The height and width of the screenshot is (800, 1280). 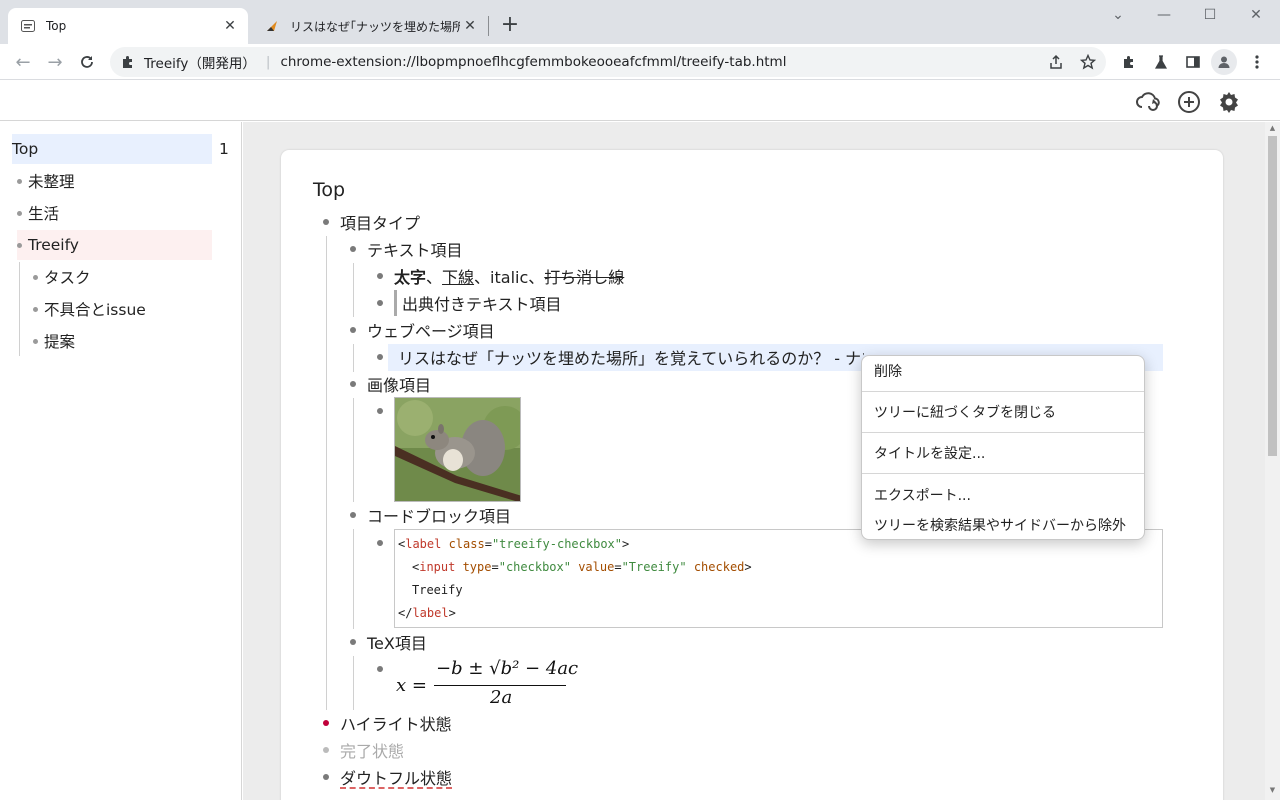 I want to click on webpage-link-item: リスはなぜ「ナッツを埋めた場所」を覚えていられるのか？ - ナゾロジ, so click(x=629, y=357).